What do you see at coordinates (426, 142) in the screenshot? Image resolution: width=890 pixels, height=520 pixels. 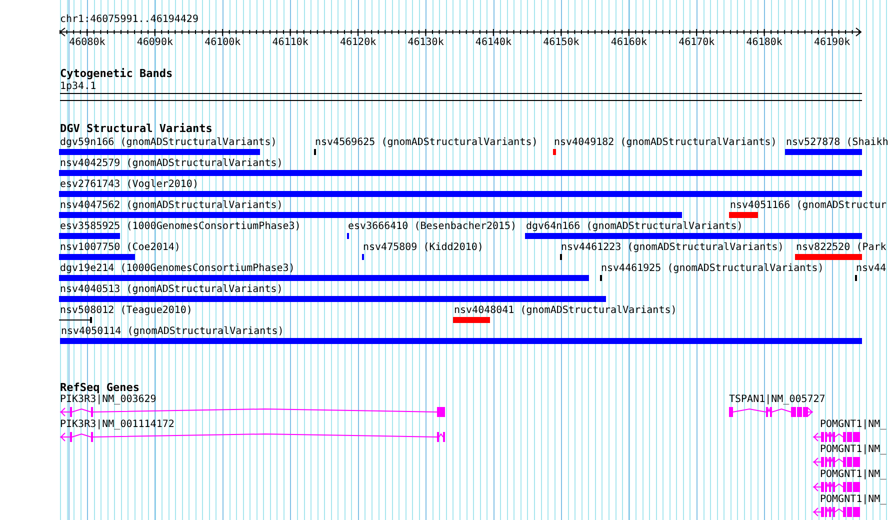 I see `feature-label: nsv4569625 (gnomADStructuralVariants)` at bounding box center [426, 142].